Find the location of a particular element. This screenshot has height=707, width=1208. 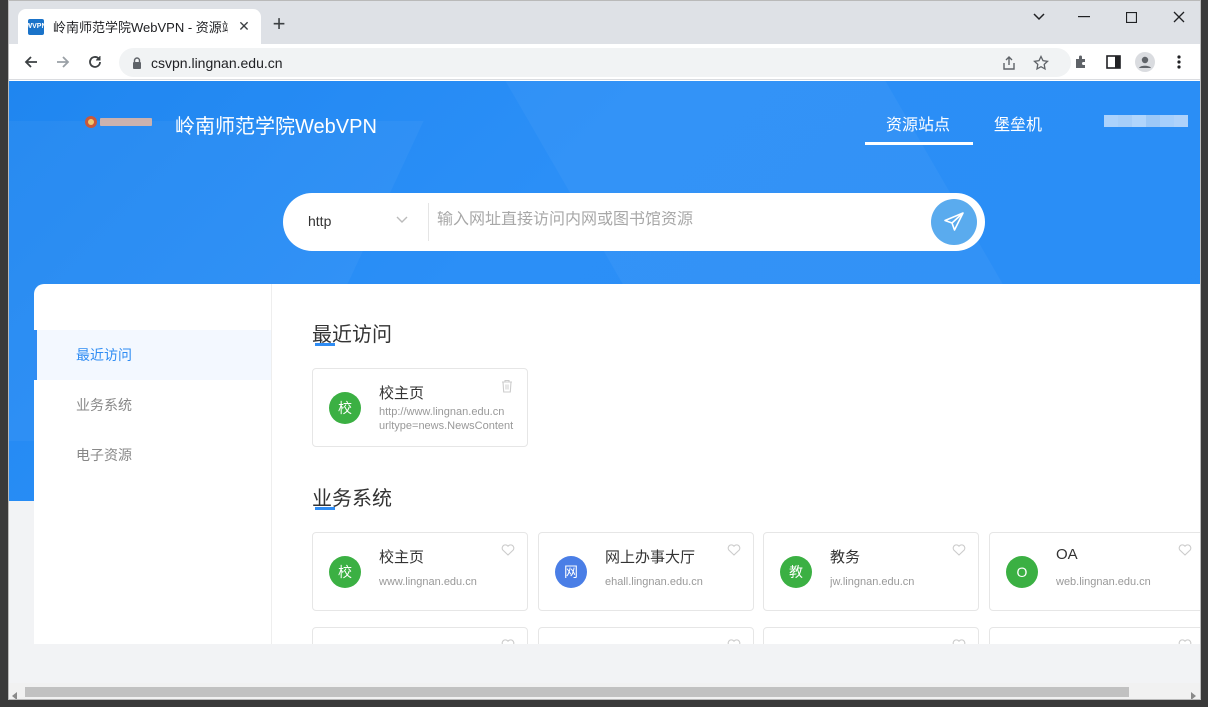

go-button is located at coordinates (954, 222).